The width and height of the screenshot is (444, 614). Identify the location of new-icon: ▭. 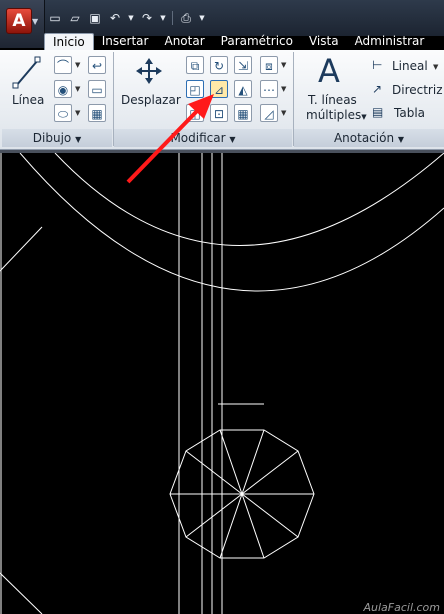
(55, 18).